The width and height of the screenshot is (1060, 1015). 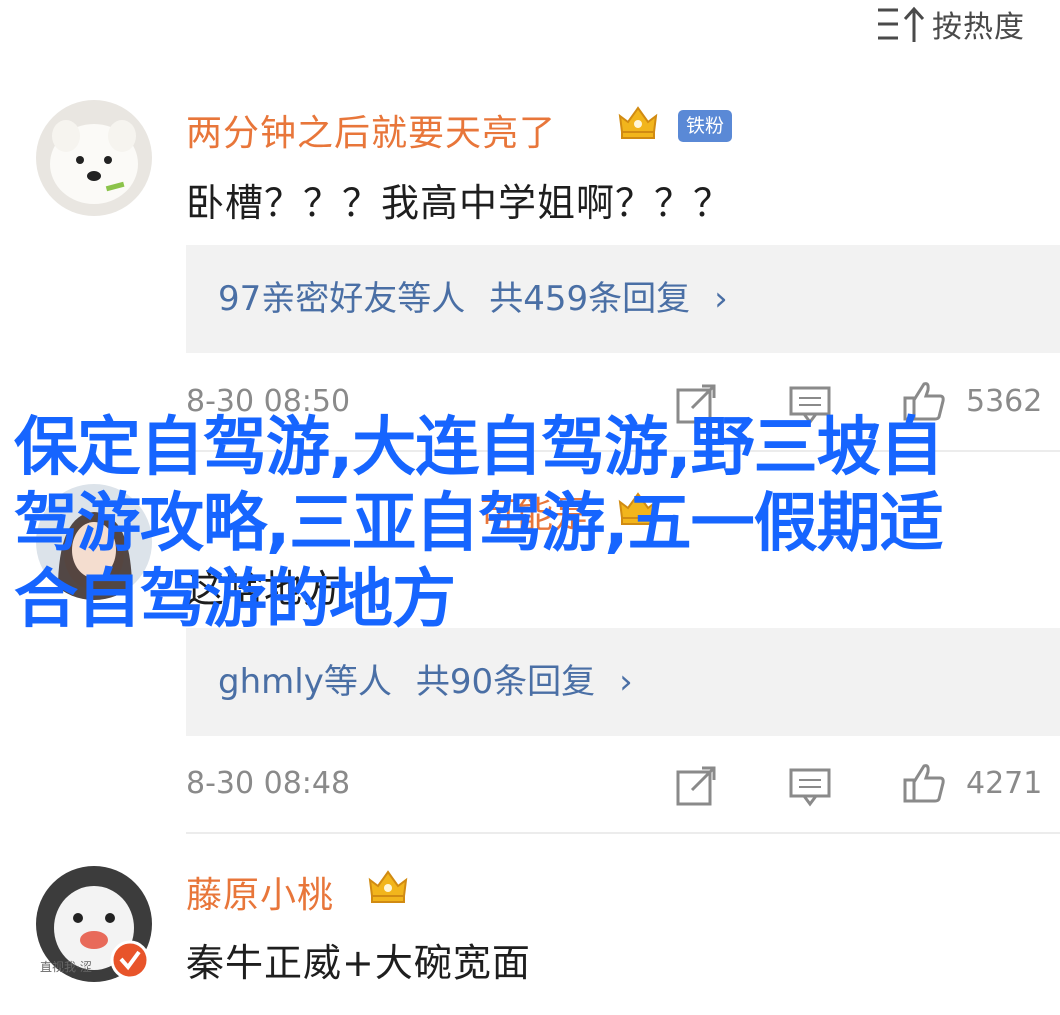 I want to click on sort-label: 按热度, so click(x=978, y=27).